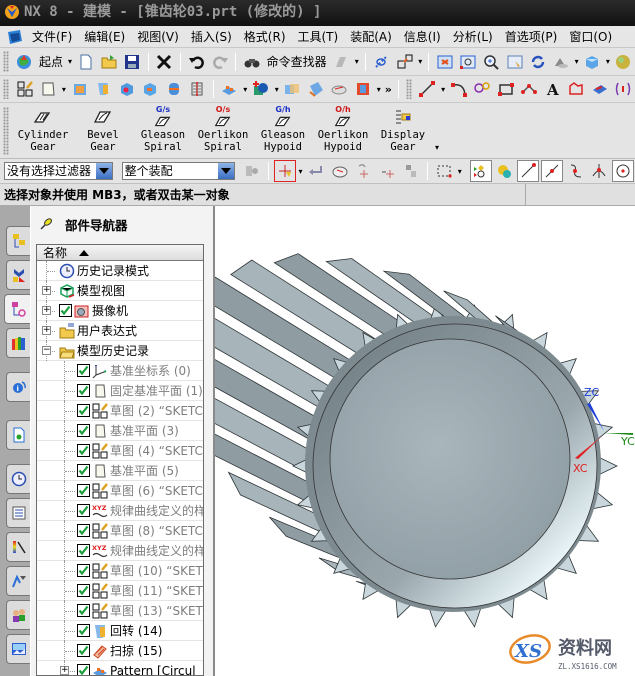 This screenshot has height=676, width=635. I want to click on quick-pick-icon, so click(480, 171).